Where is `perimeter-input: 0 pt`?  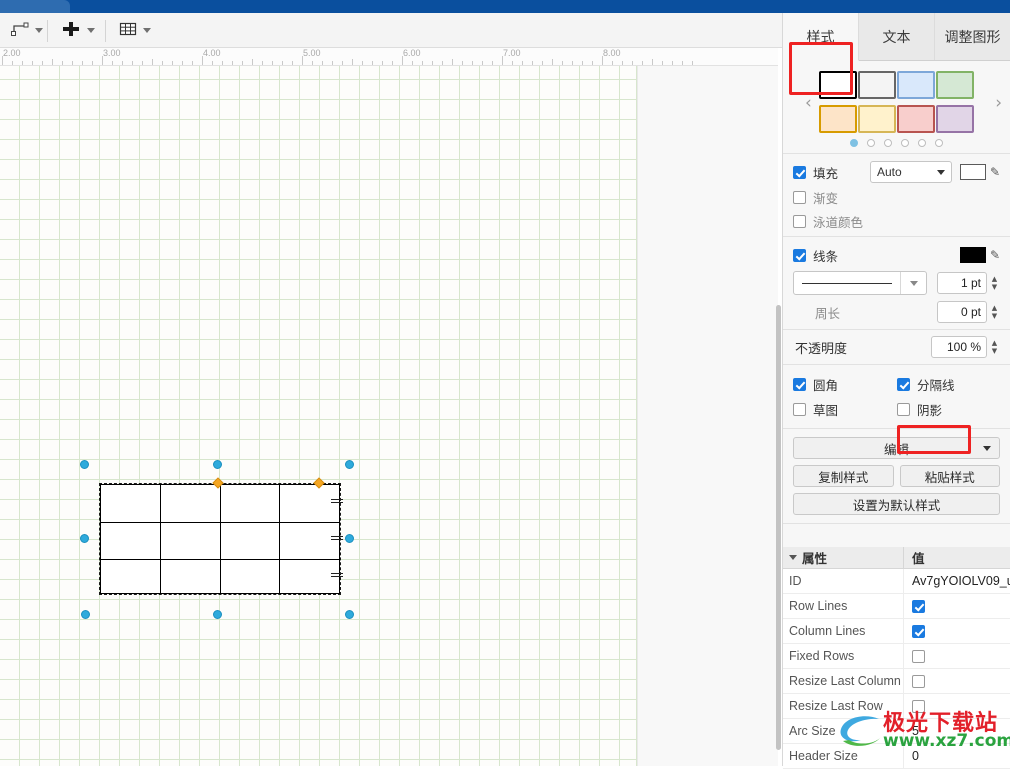 perimeter-input: 0 pt is located at coordinates (962, 312).